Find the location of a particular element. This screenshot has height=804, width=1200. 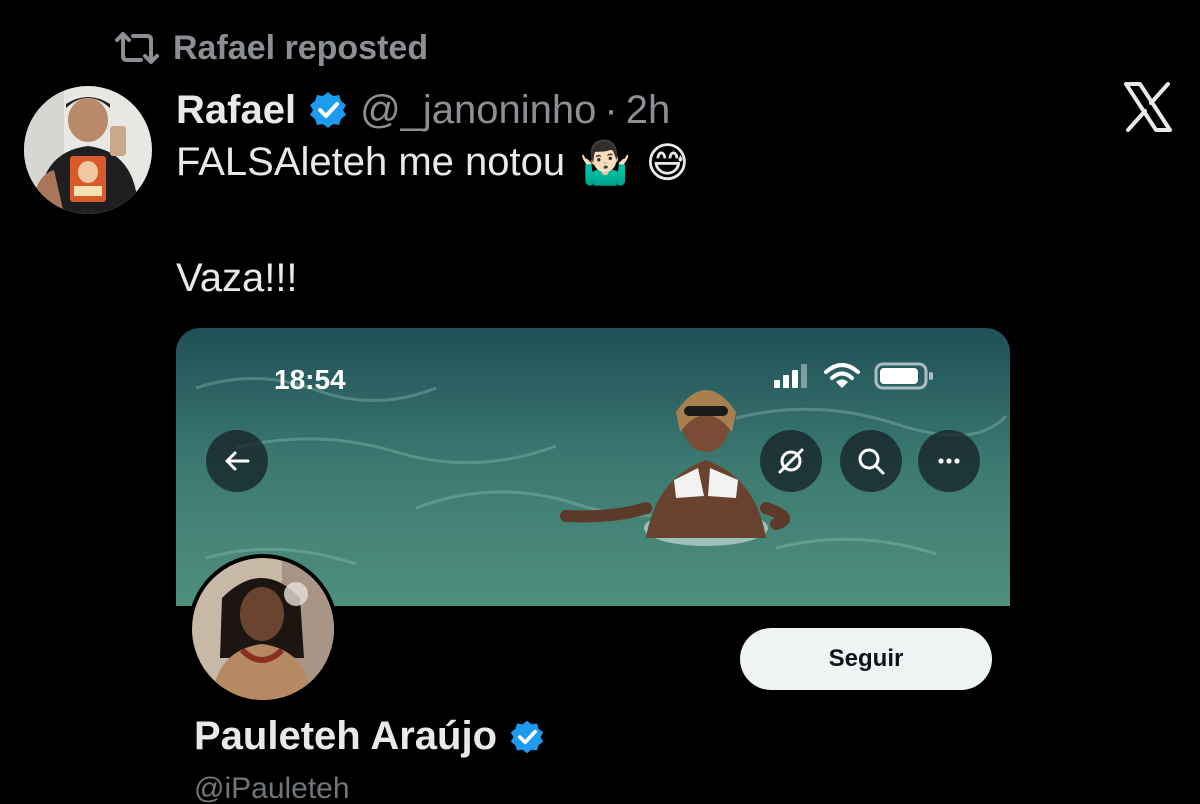

profile-handle: @iPauleteh is located at coordinates (272, 788).